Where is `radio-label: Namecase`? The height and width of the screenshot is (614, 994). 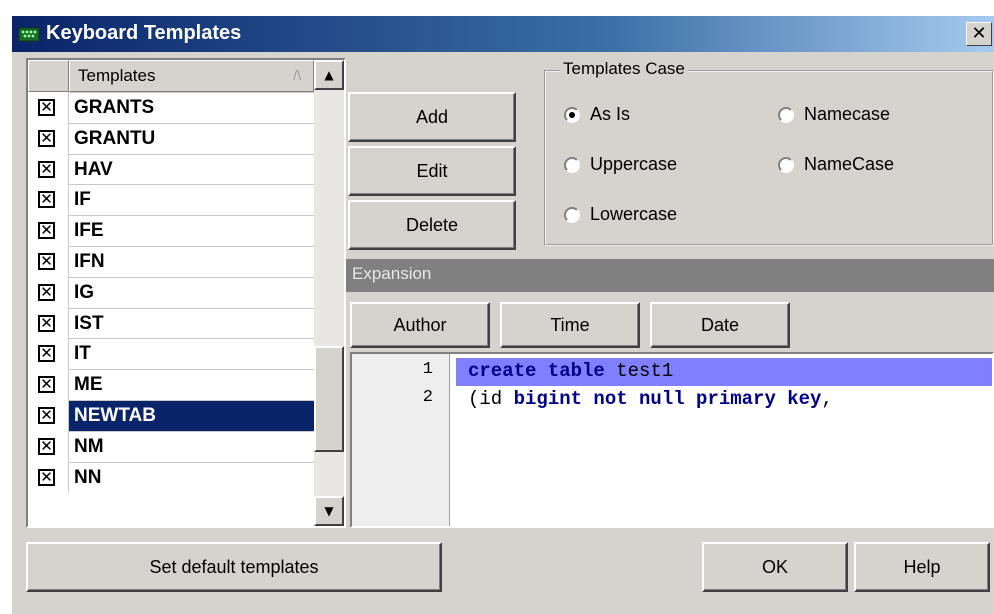 radio-label: Namecase is located at coordinates (847, 114).